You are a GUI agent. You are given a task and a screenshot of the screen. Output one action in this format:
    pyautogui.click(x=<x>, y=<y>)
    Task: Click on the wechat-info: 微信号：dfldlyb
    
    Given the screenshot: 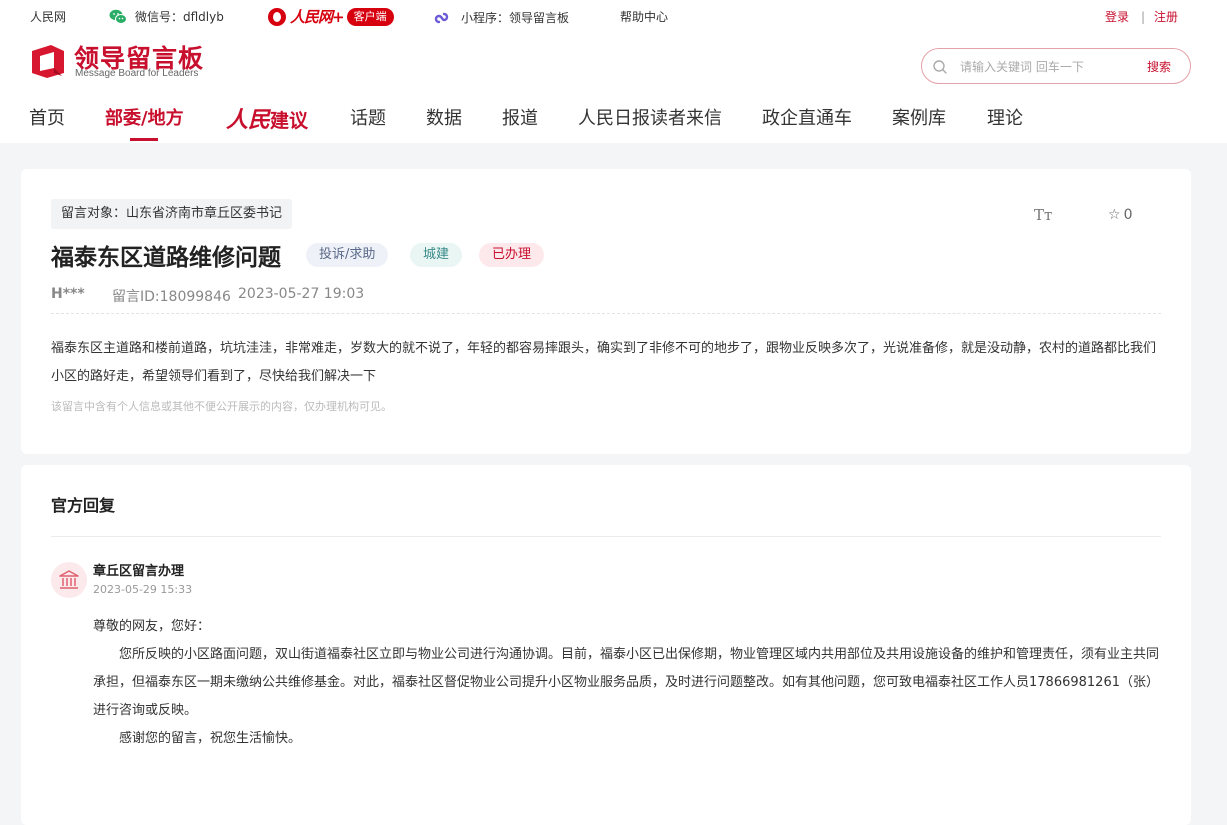 What is the action you would take?
    pyautogui.click(x=166, y=17)
    